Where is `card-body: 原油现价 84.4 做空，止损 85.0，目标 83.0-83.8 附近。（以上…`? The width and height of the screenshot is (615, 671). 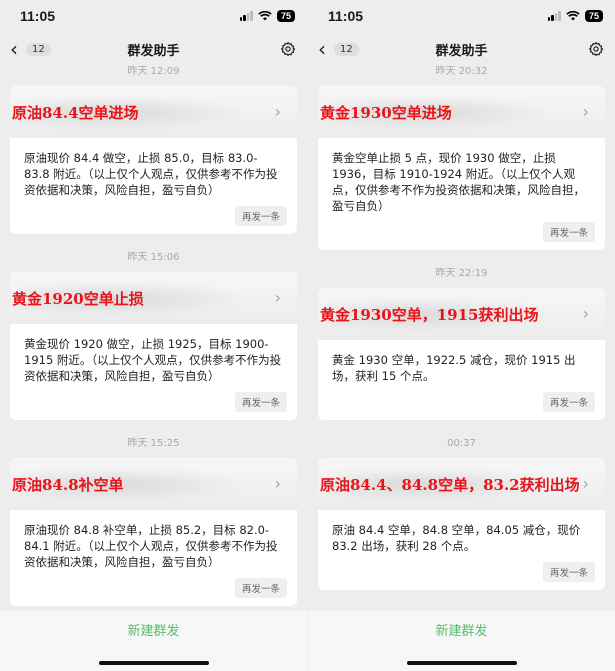
card-body: 原油现价 84.4 做空，止损 85.0，目标 83.0-83.8 附近。（以上… is located at coordinates (151, 174).